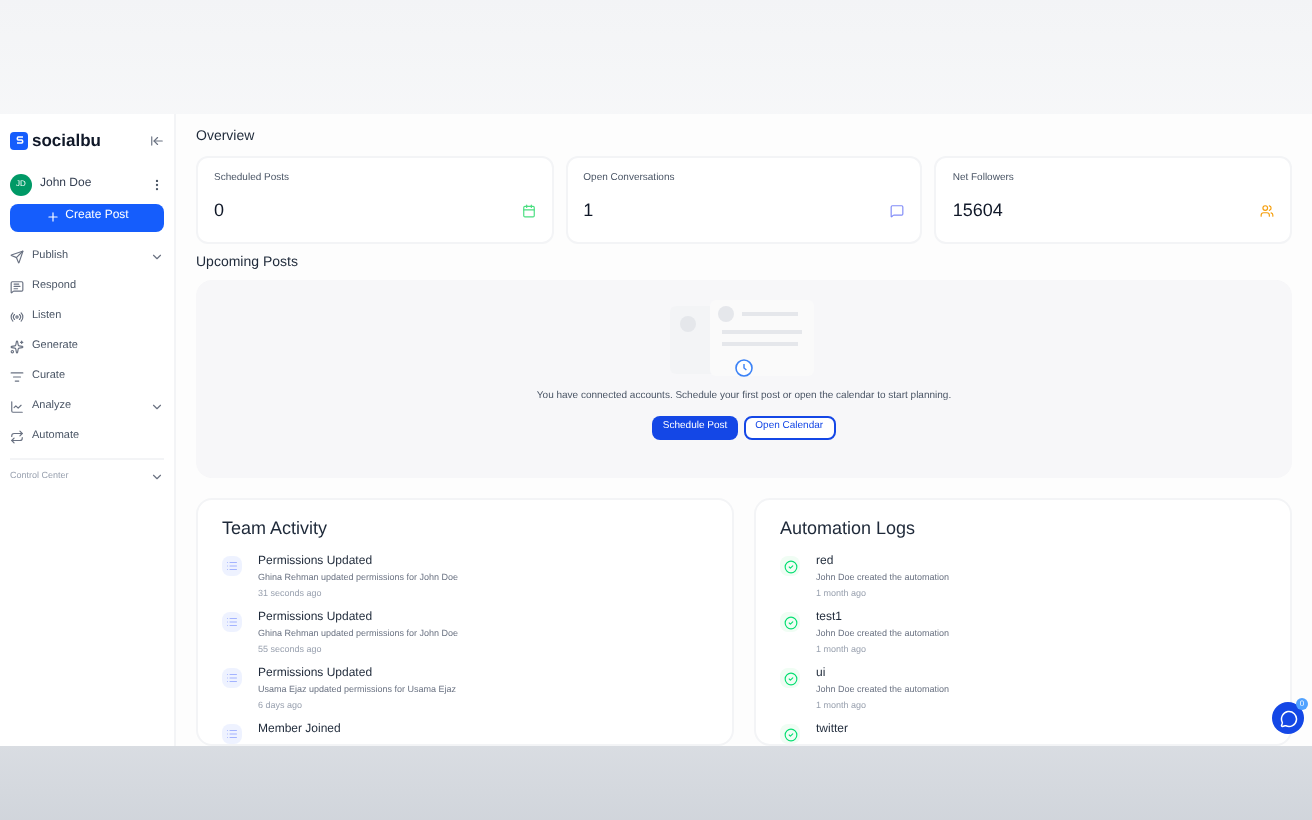  What do you see at coordinates (528, 211) in the screenshot?
I see `calendar-icon` at bounding box center [528, 211].